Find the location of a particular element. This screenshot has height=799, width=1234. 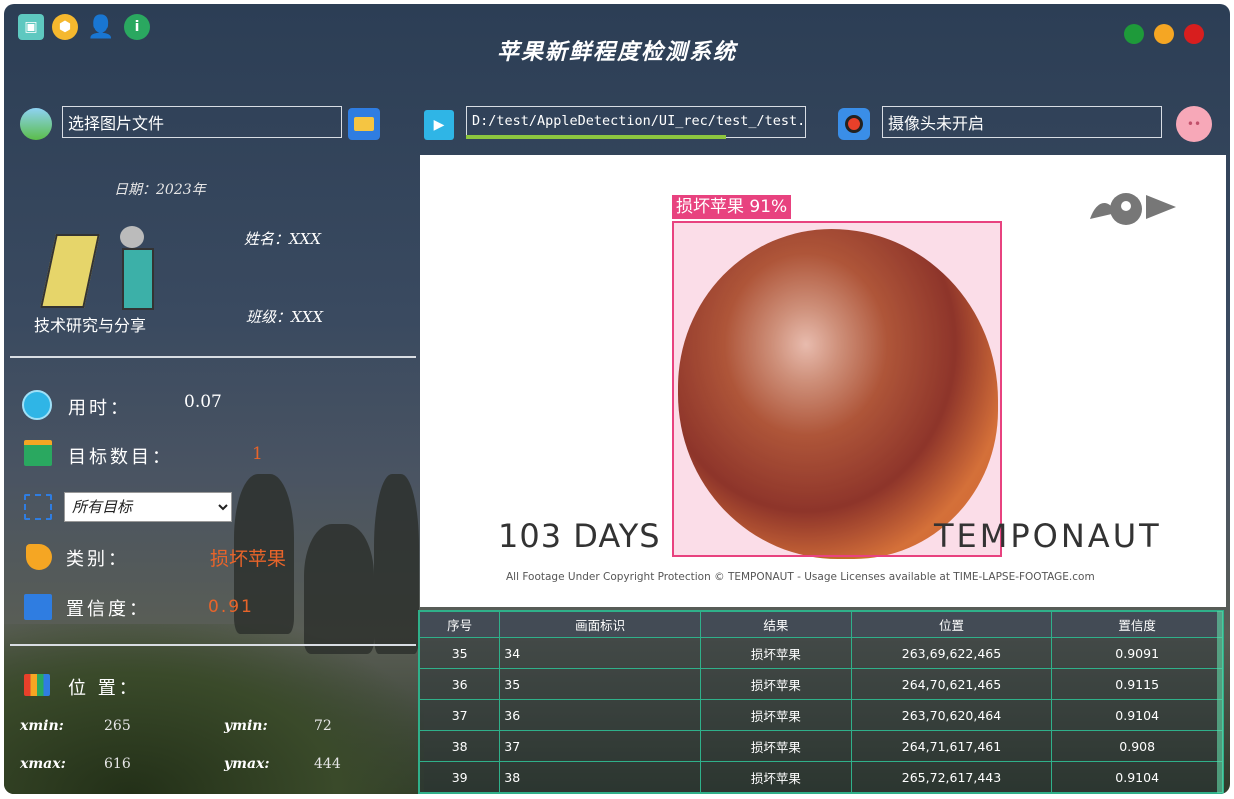

clock-icon is located at coordinates (37, 405).